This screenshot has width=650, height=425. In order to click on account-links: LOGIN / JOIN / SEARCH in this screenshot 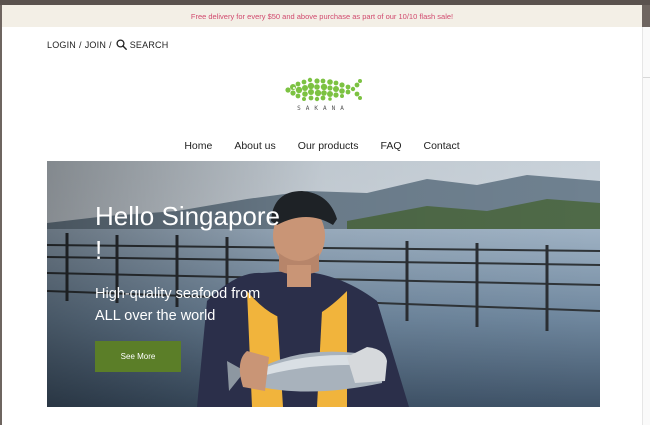, I will do `click(107, 44)`.